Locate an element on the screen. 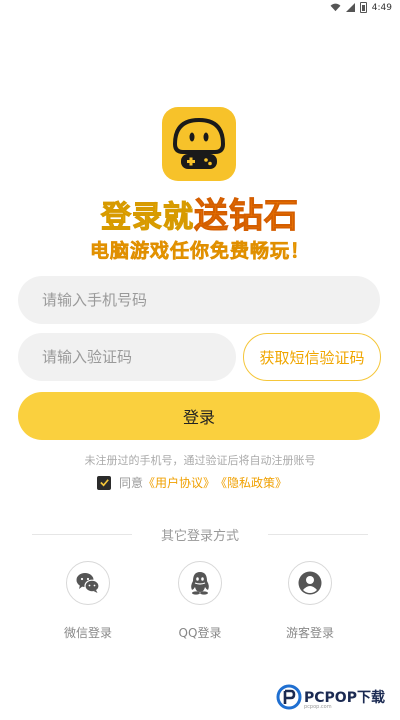  qq-login: QQ登录 is located at coordinates (200, 601).